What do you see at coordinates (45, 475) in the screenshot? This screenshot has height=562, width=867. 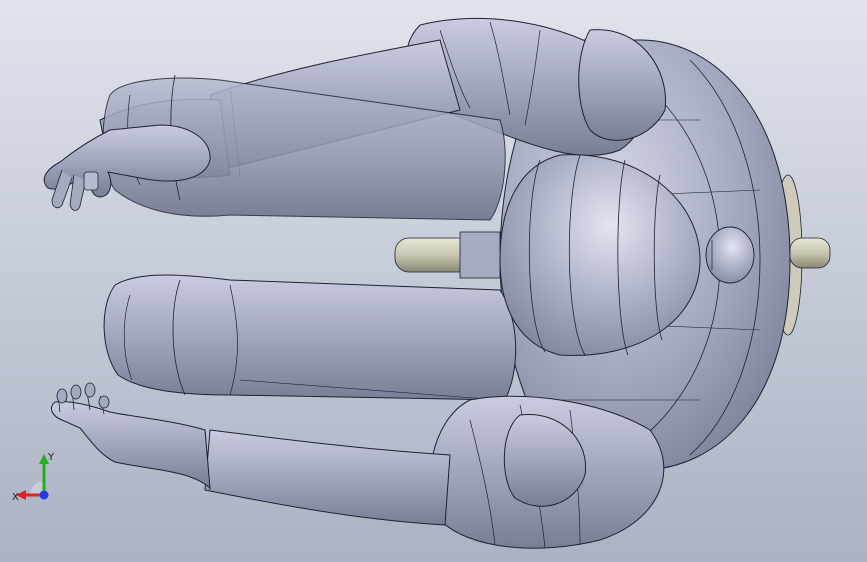 I see `coordinate-triad: Y X` at bounding box center [45, 475].